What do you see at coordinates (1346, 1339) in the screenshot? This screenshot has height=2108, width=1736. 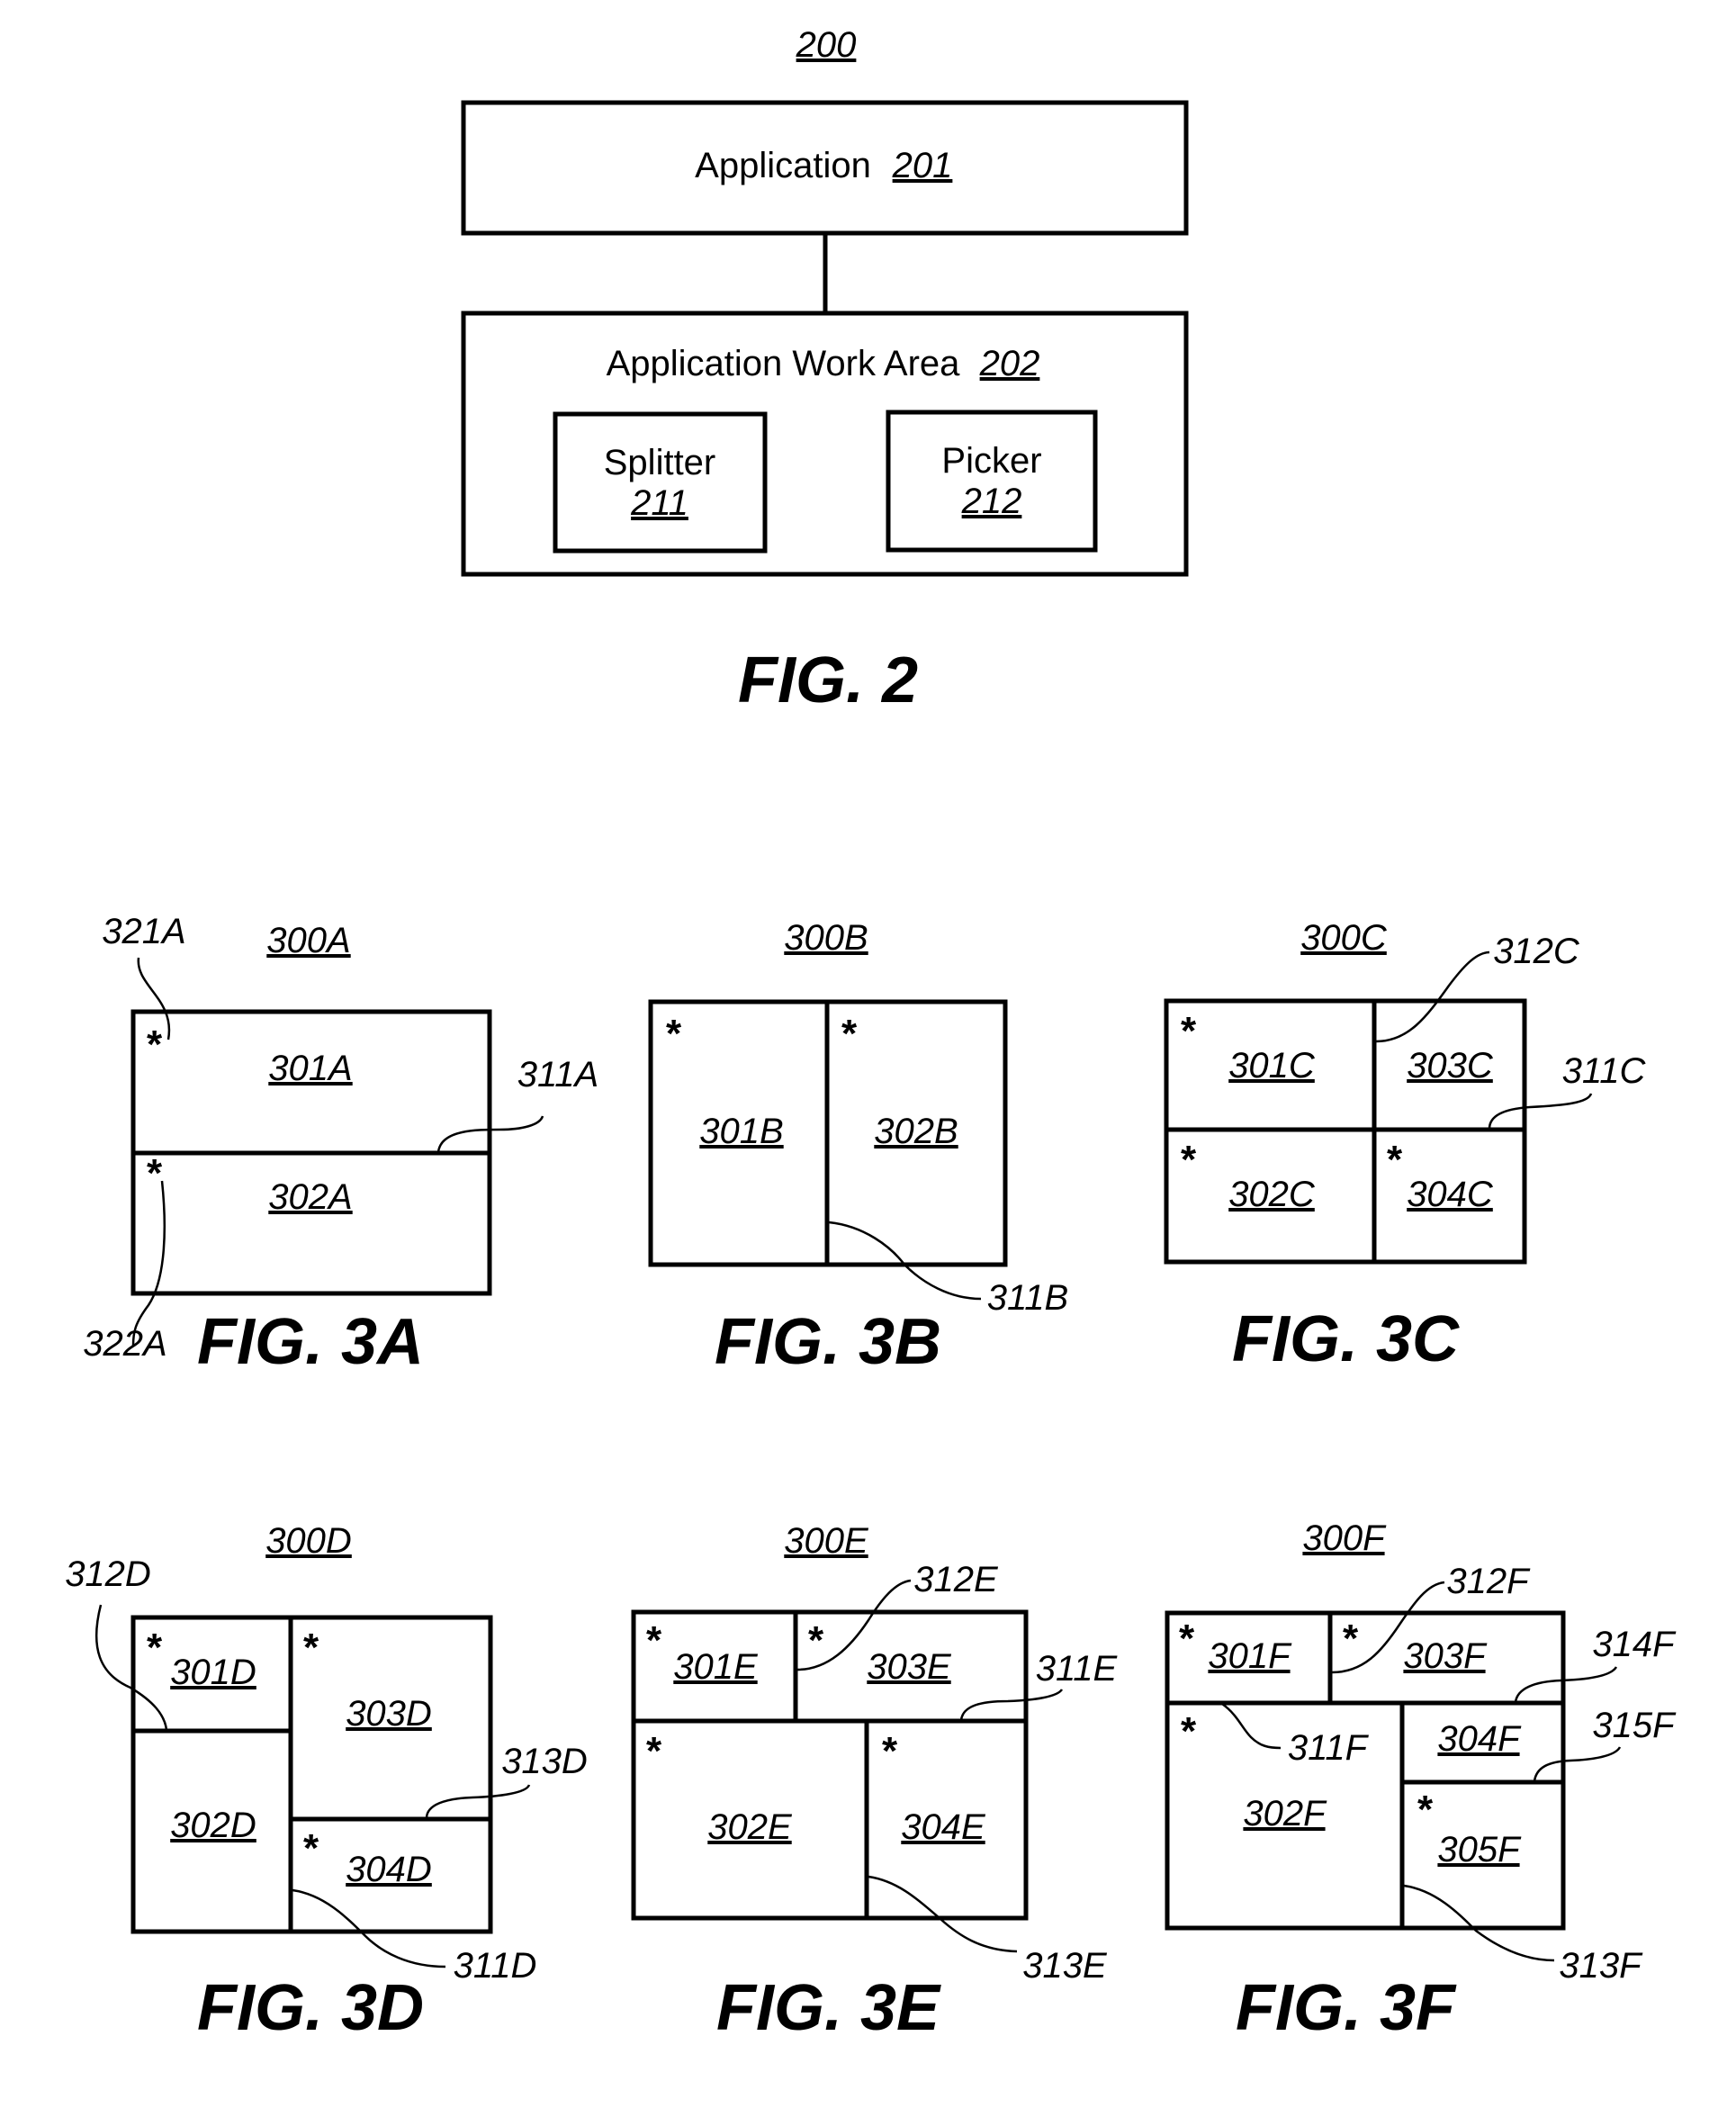 I see `fig3c-caption: FIG. 3C` at bounding box center [1346, 1339].